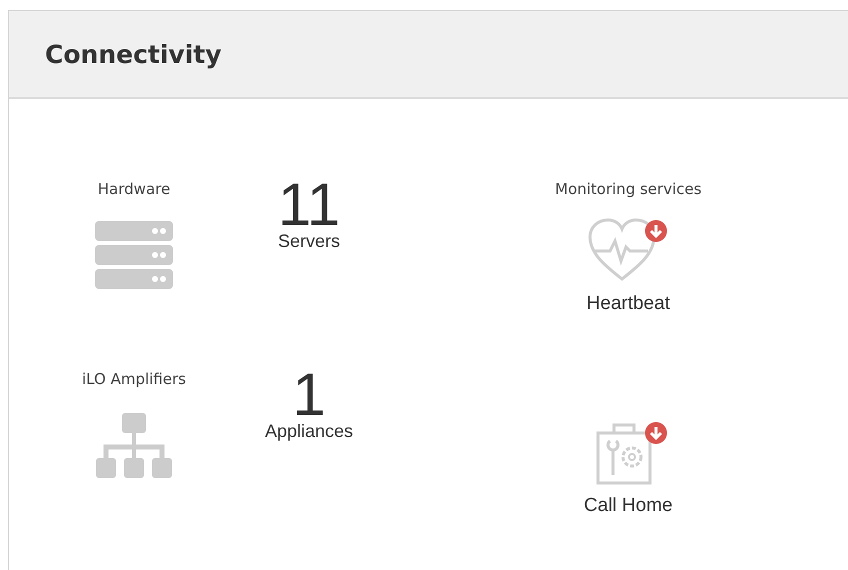 The height and width of the screenshot is (570, 848). What do you see at coordinates (134, 379) in the screenshot?
I see `category-label: iLO Amplifiers` at bounding box center [134, 379].